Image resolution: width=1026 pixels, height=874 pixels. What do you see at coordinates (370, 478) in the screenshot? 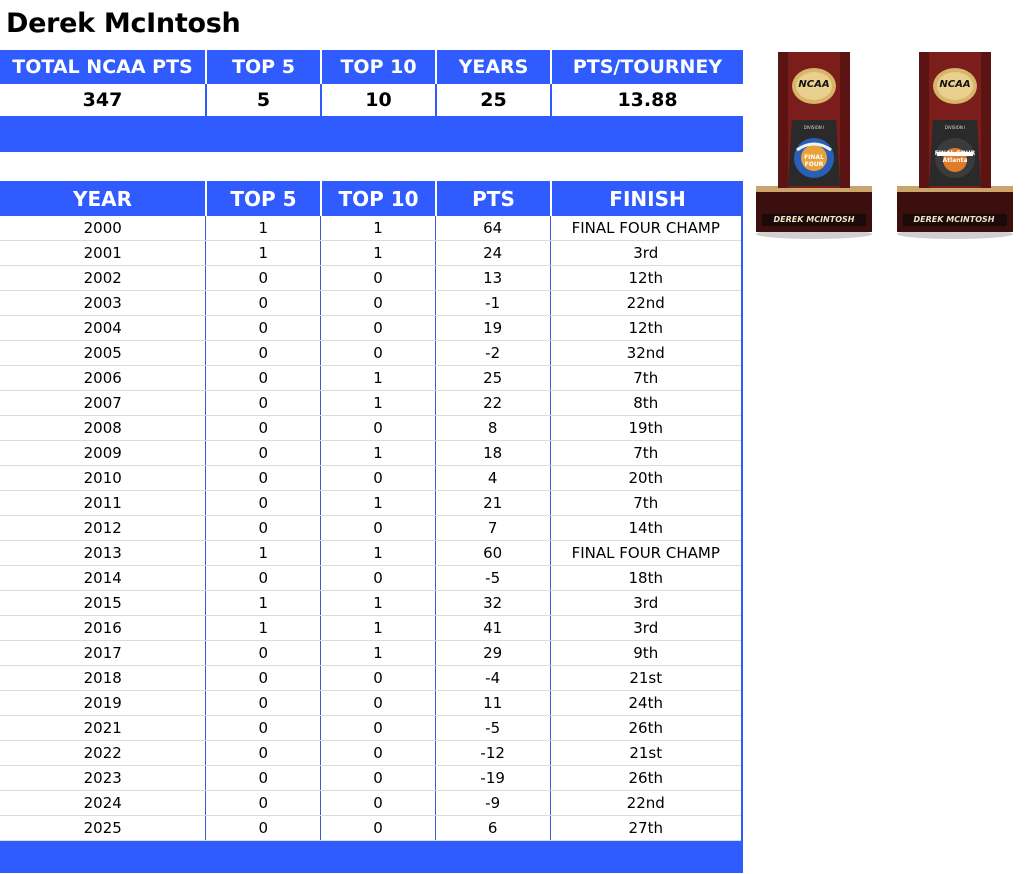
I see `table-row: 2010 0 0 4 20th` at bounding box center [370, 478].